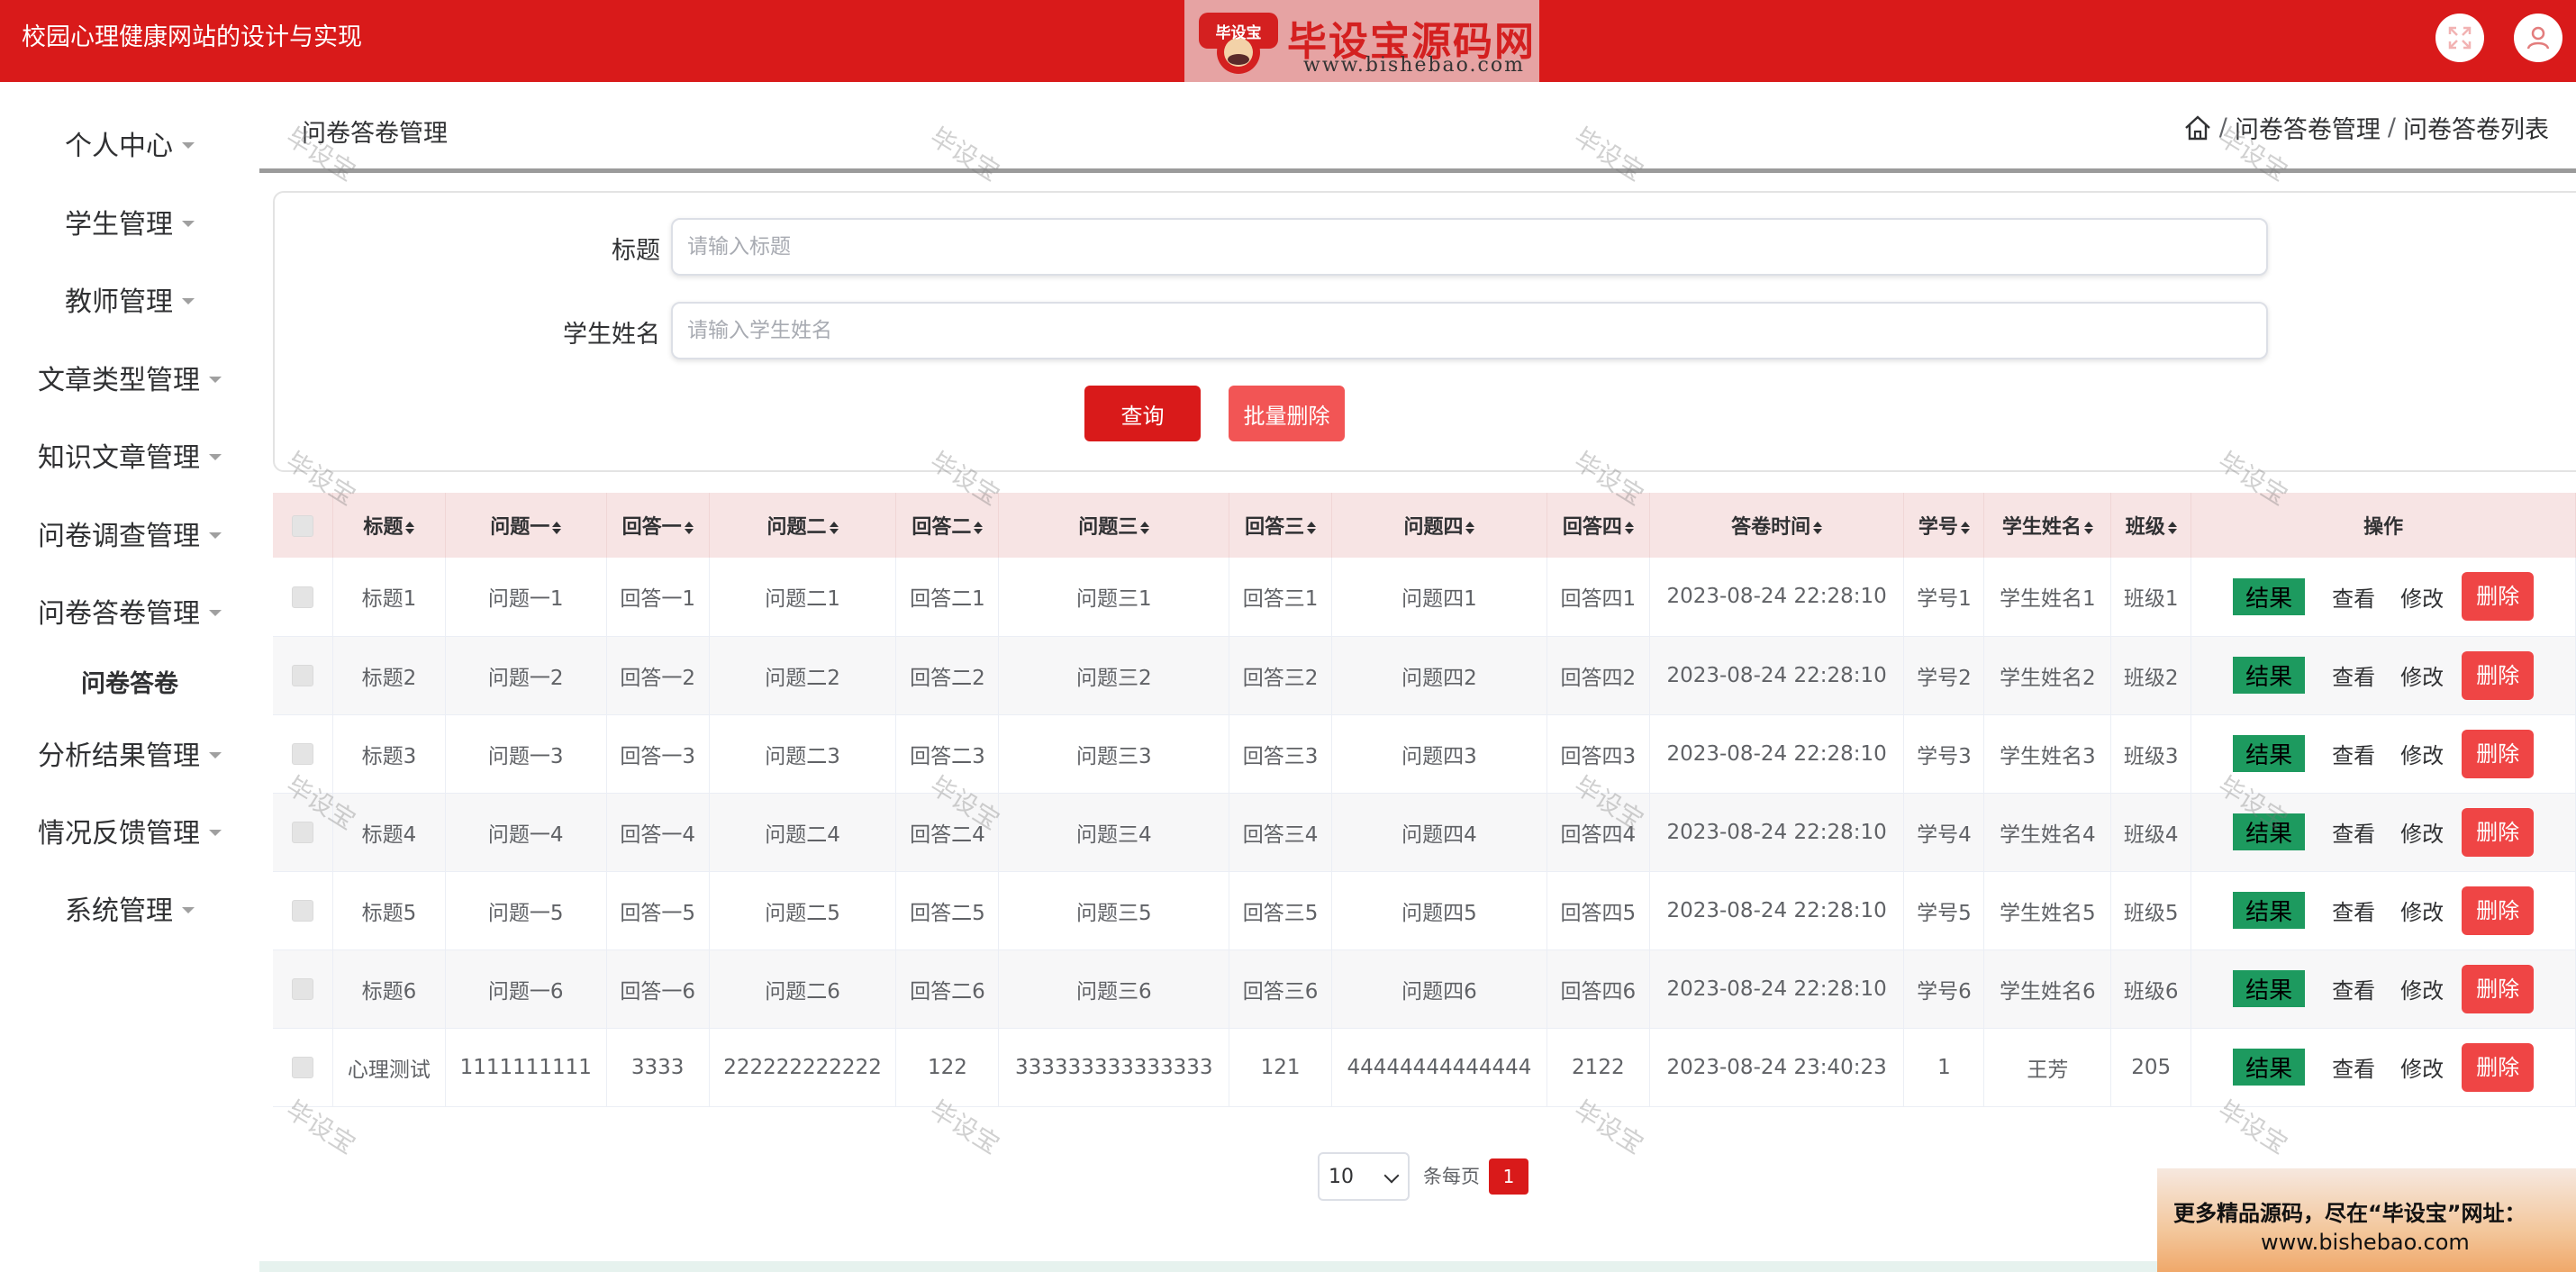 The height and width of the screenshot is (1272, 2576). I want to click on page-size-value: 10, so click(1341, 1176).